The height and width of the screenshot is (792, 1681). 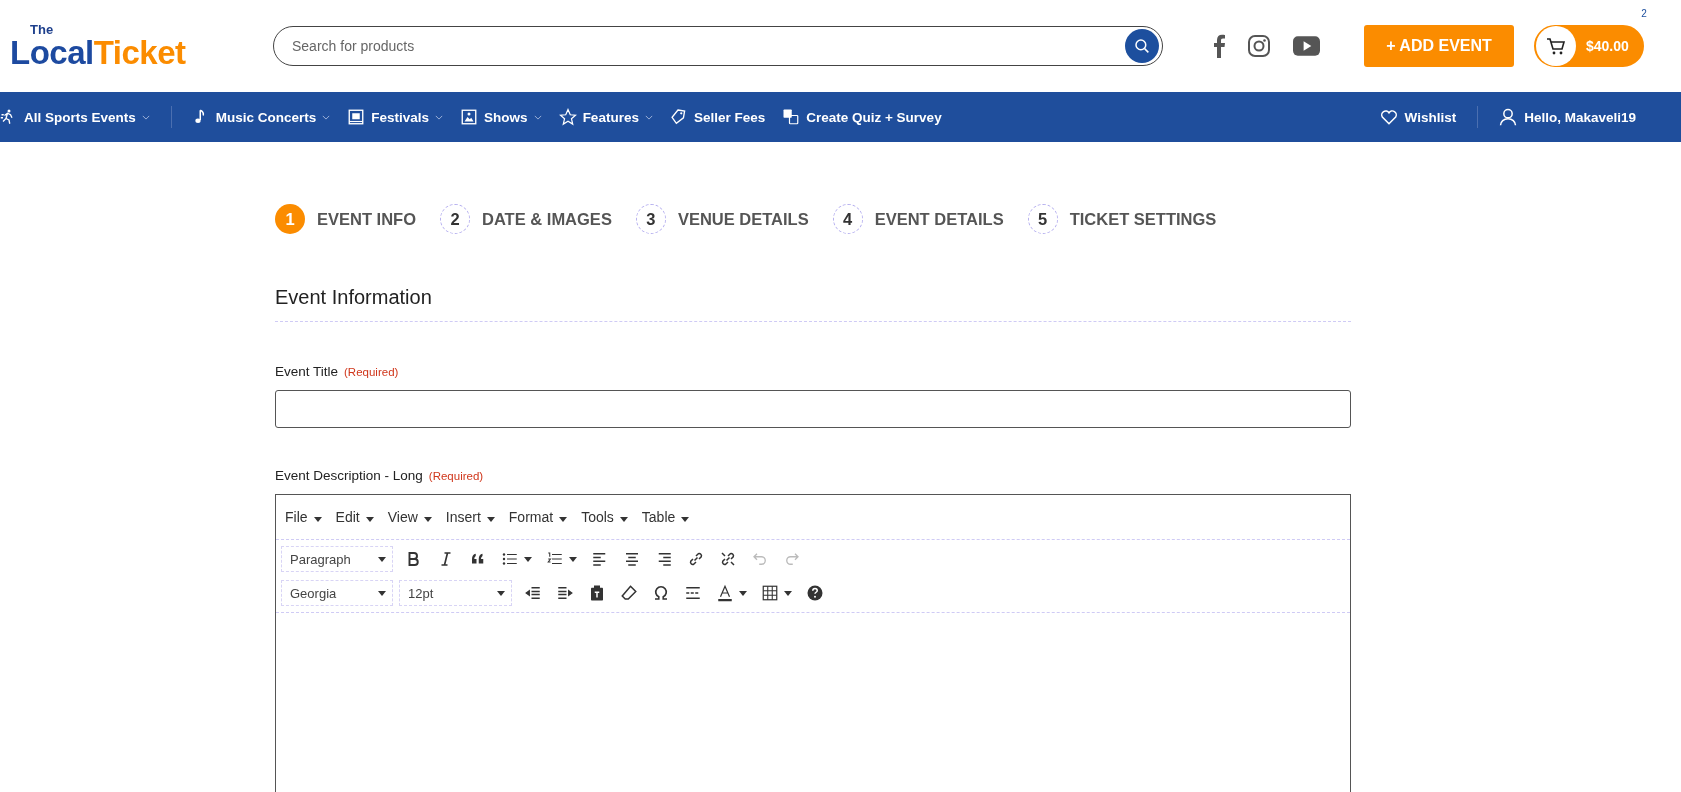 What do you see at coordinates (696, 559) in the screenshot?
I see `link-icon` at bounding box center [696, 559].